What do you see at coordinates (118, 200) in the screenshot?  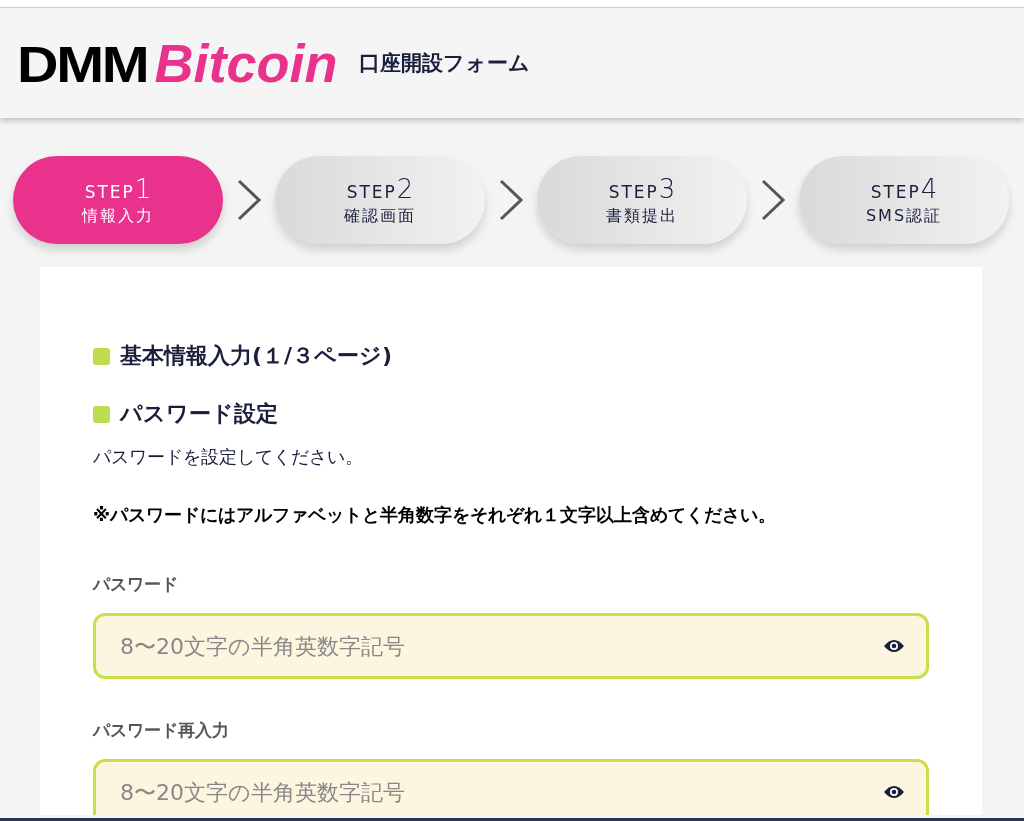 I see `step-tab: STEP 1 情報入力` at bounding box center [118, 200].